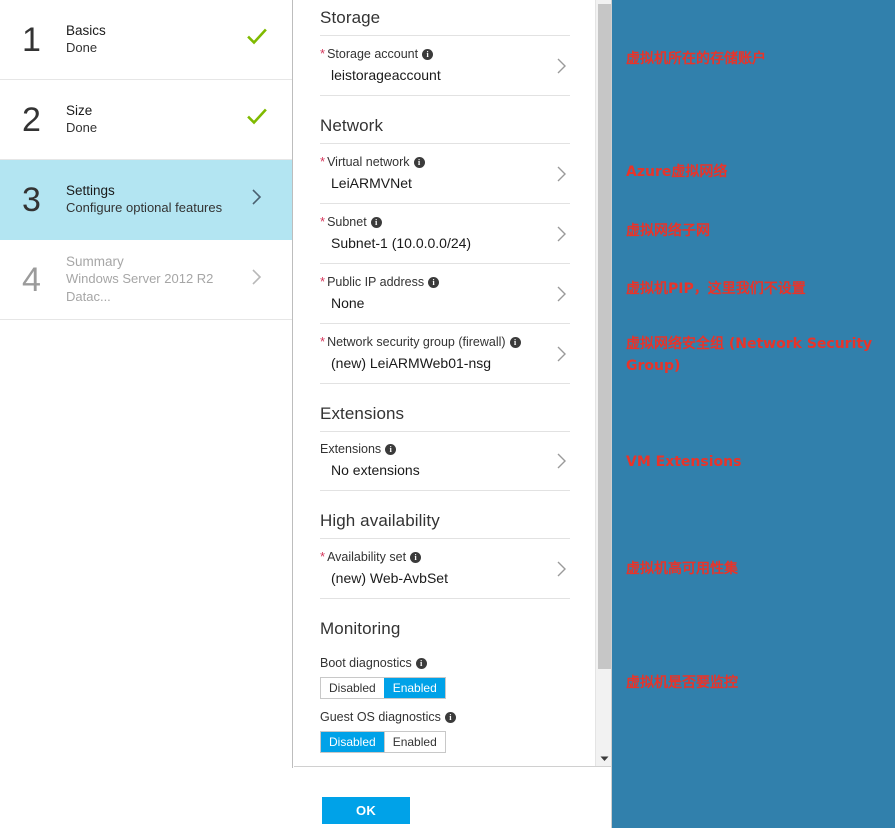 The image size is (895, 828). I want to click on section-heading: High availability, so click(445, 515).